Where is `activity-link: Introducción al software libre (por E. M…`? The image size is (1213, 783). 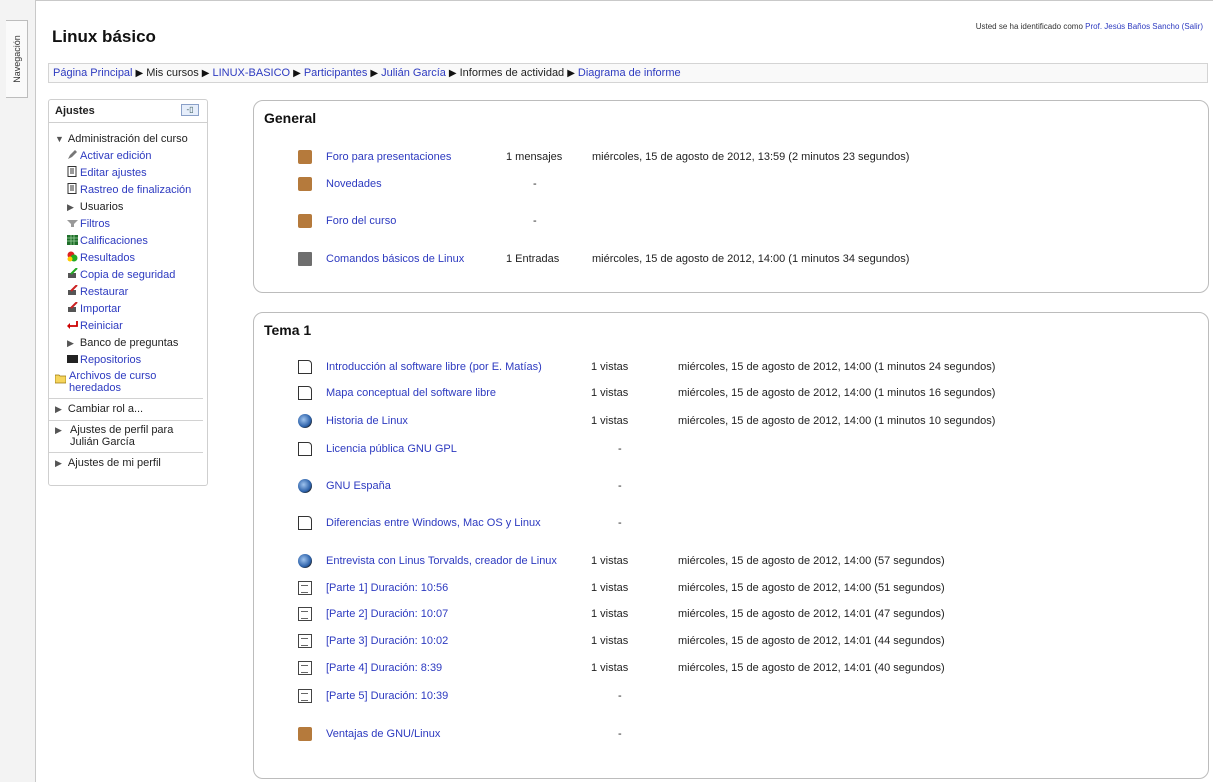
activity-link: Introducción al software libre (por E. M… is located at coordinates (434, 367).